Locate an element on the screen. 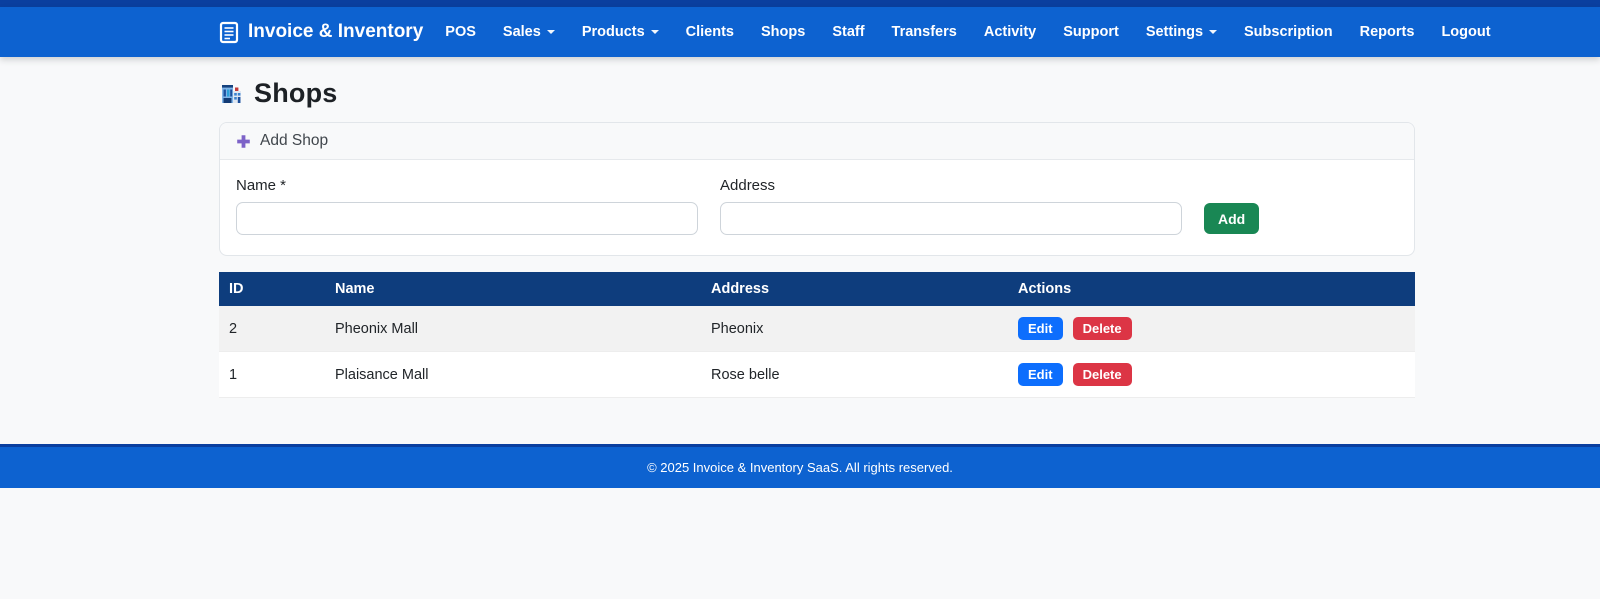 The width and height of the screenshot is (1600, 599). brand: Invoice & Inventory is located at coordinates (321, 32).